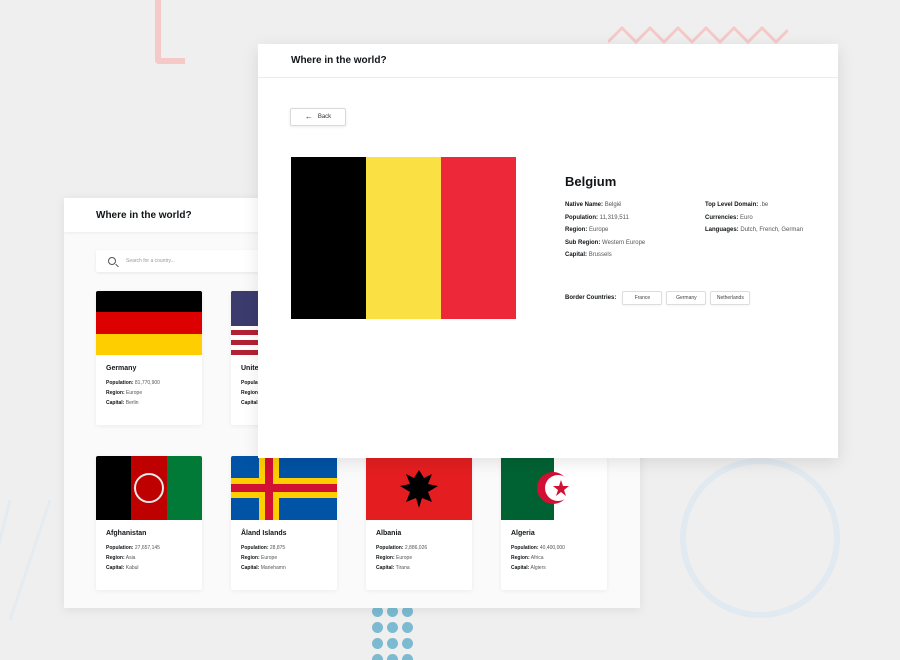 This screenshot has width=900, height=660. I want to click on card-capital: Capital: Kabul, so click(122, 568).